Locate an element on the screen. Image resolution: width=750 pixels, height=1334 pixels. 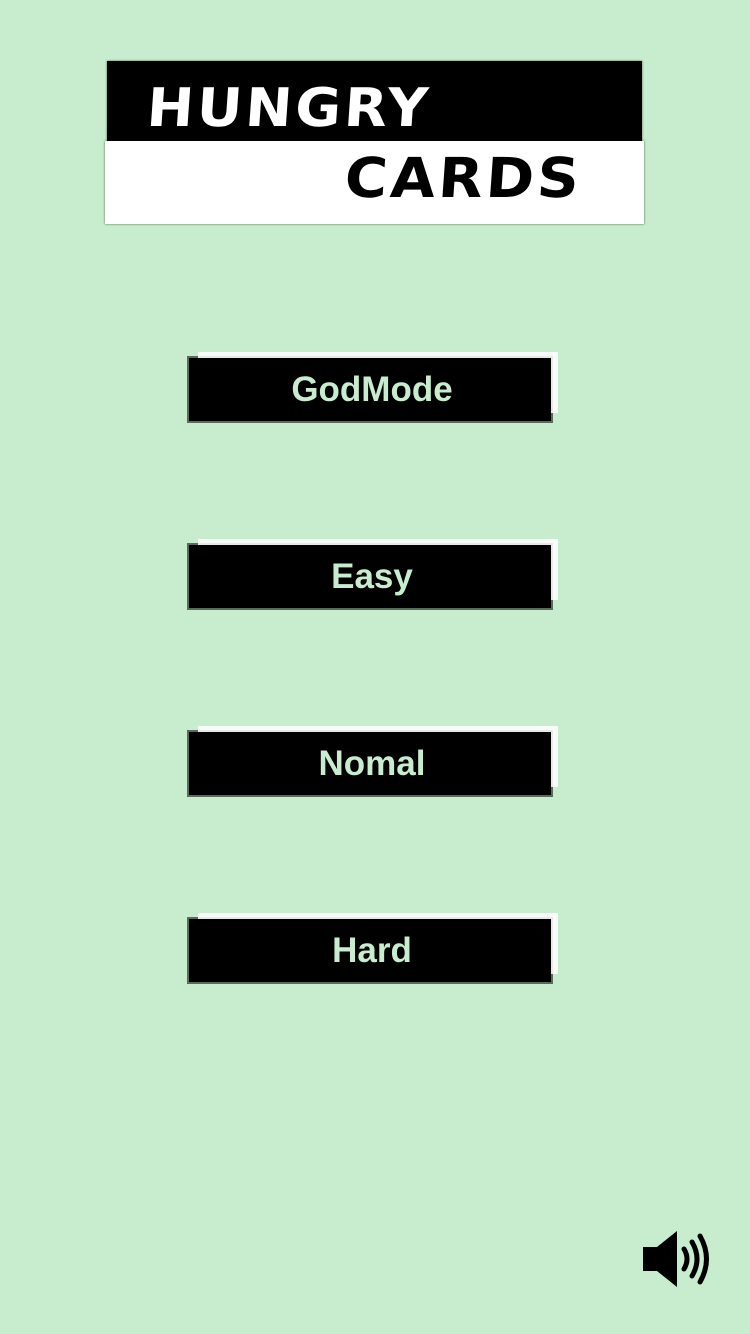
hard-button: Hard is located at coordinates (370, 950).